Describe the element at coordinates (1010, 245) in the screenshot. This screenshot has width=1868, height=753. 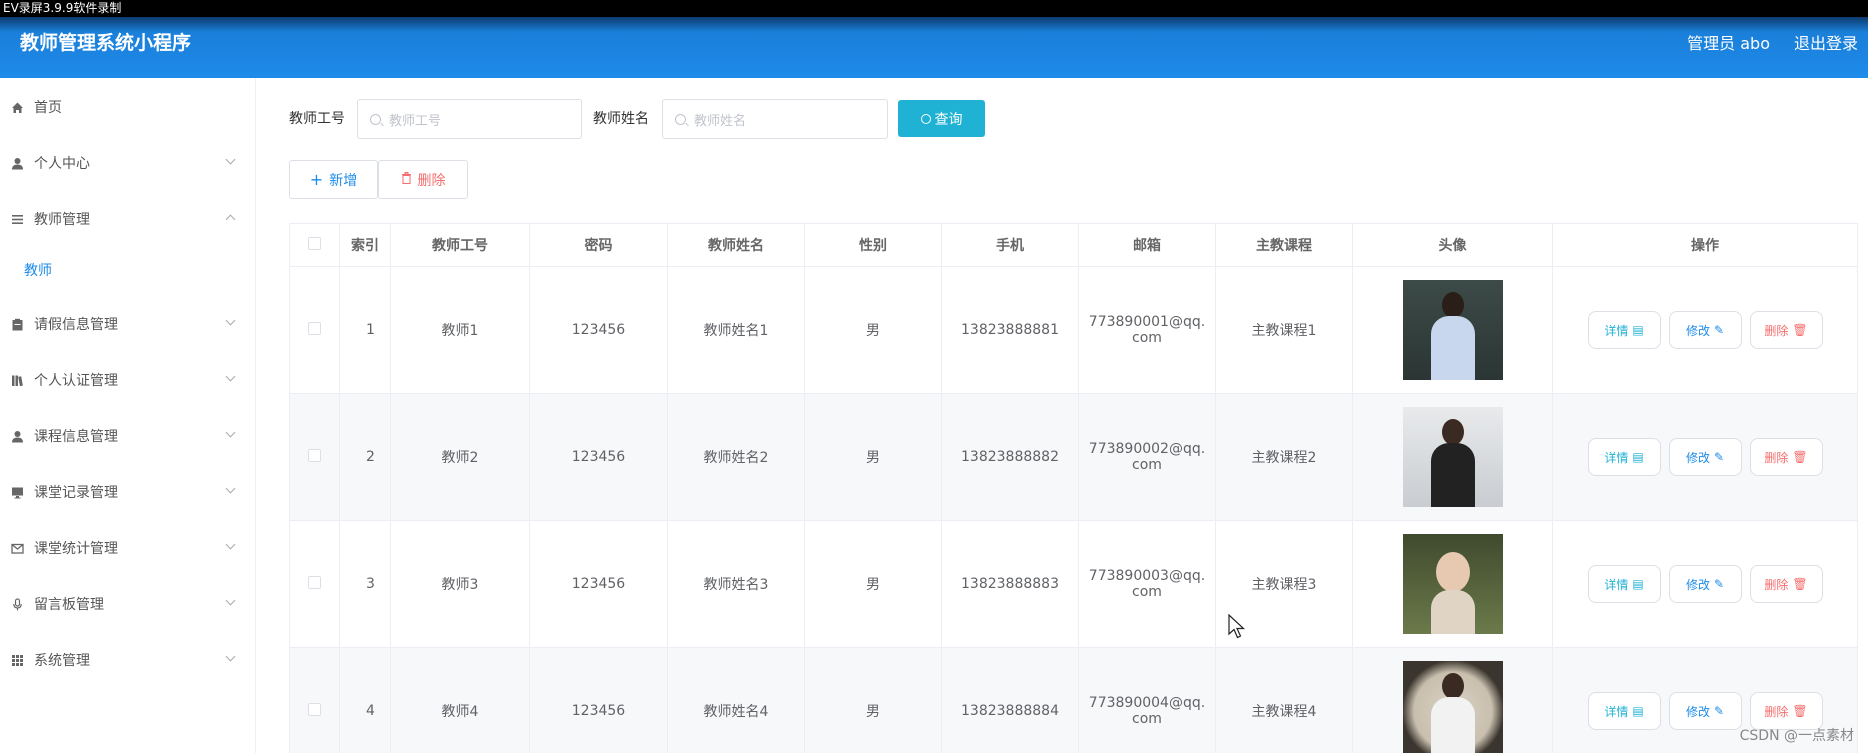
I see `column-header: 手机` at that location.